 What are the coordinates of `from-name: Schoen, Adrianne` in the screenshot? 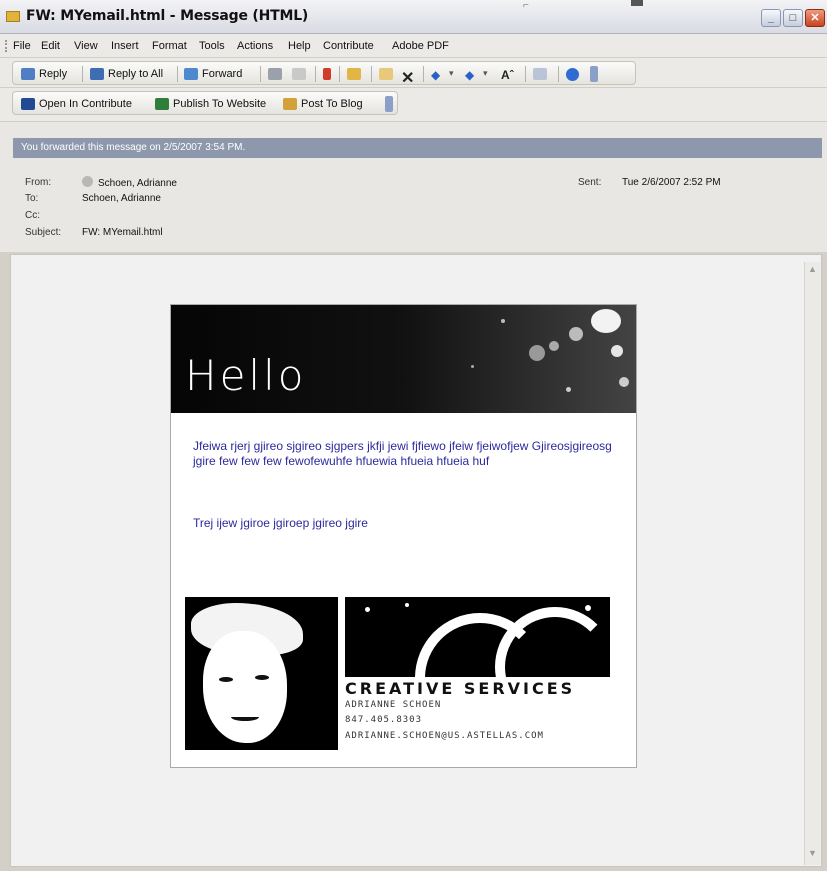 It's located at (137, 183).